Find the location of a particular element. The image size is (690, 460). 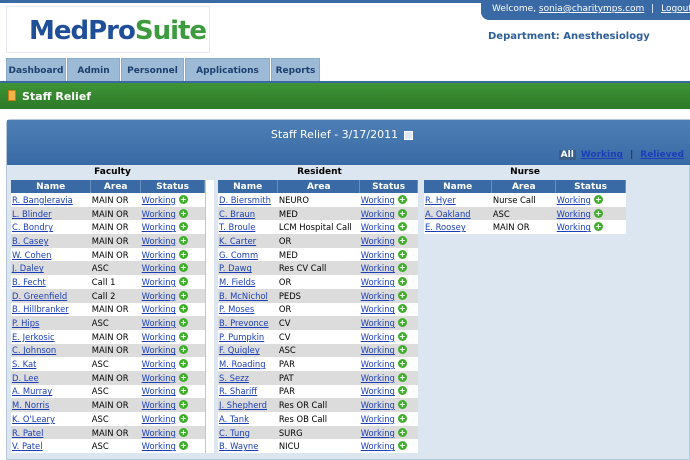

staff-name-link: C. Johnson is located at coordinates (34, 350).